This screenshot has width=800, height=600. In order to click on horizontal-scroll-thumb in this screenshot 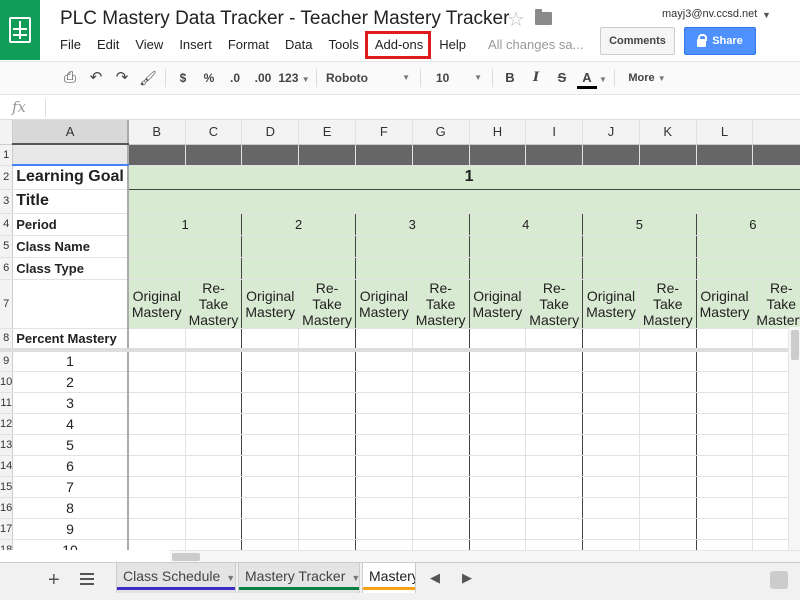, I will do `click(186, 557)`.